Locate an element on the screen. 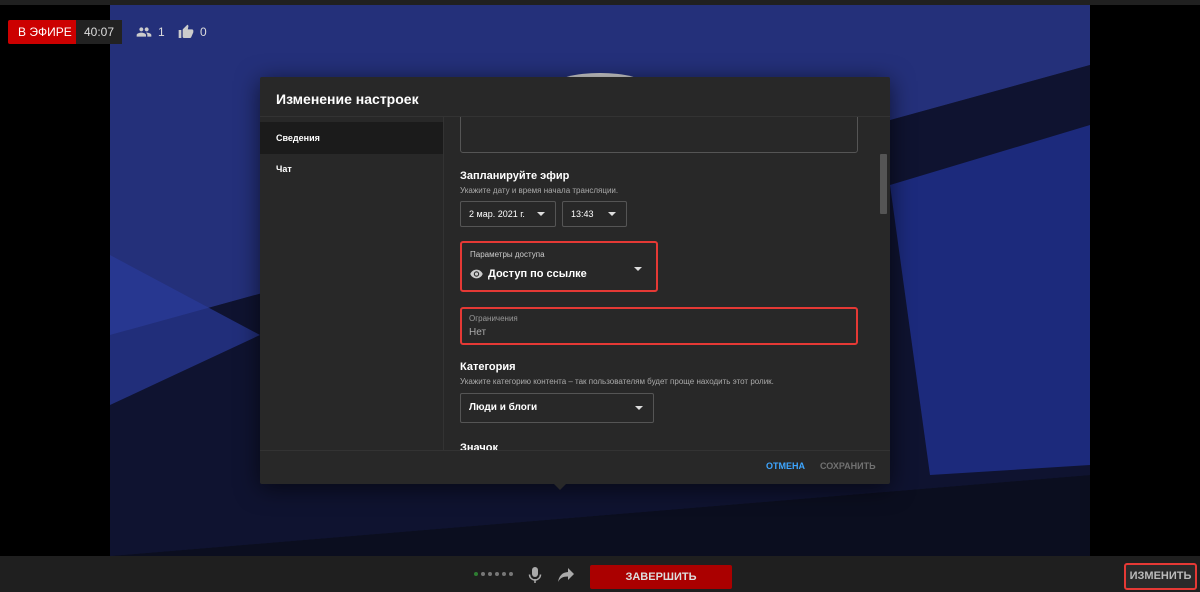 The height and width of the screenshot is (592, 1200). likes-count: 0 is located at coordinates (192, 32).